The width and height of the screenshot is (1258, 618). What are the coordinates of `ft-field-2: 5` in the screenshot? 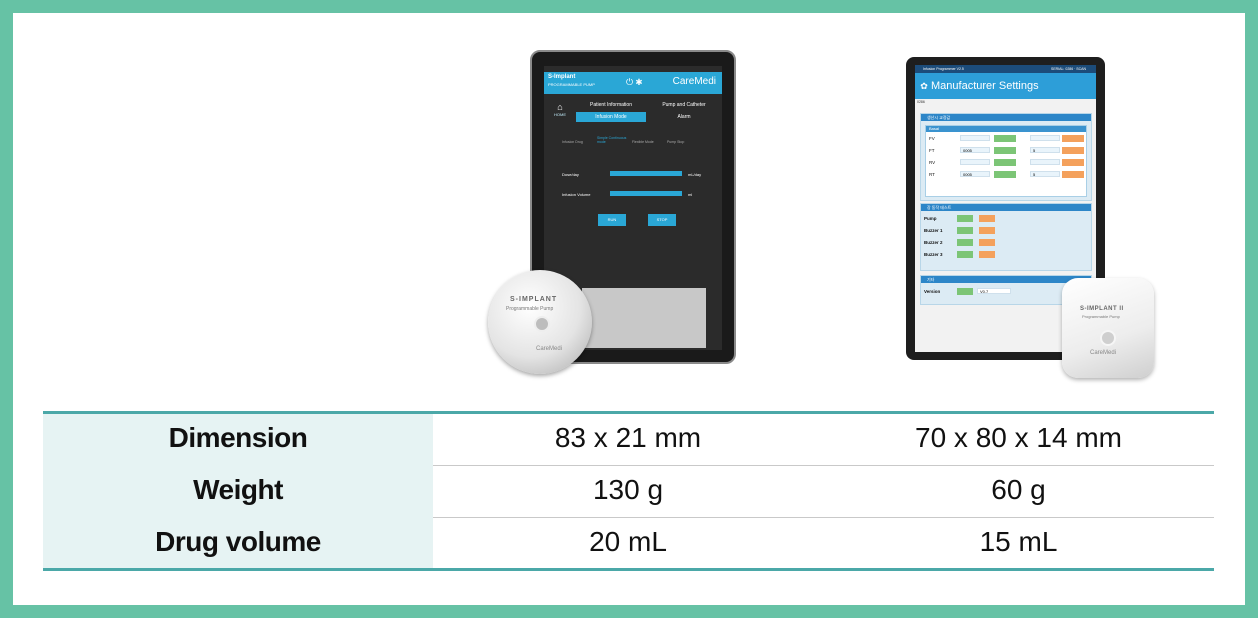 It's located at (1045, 150).